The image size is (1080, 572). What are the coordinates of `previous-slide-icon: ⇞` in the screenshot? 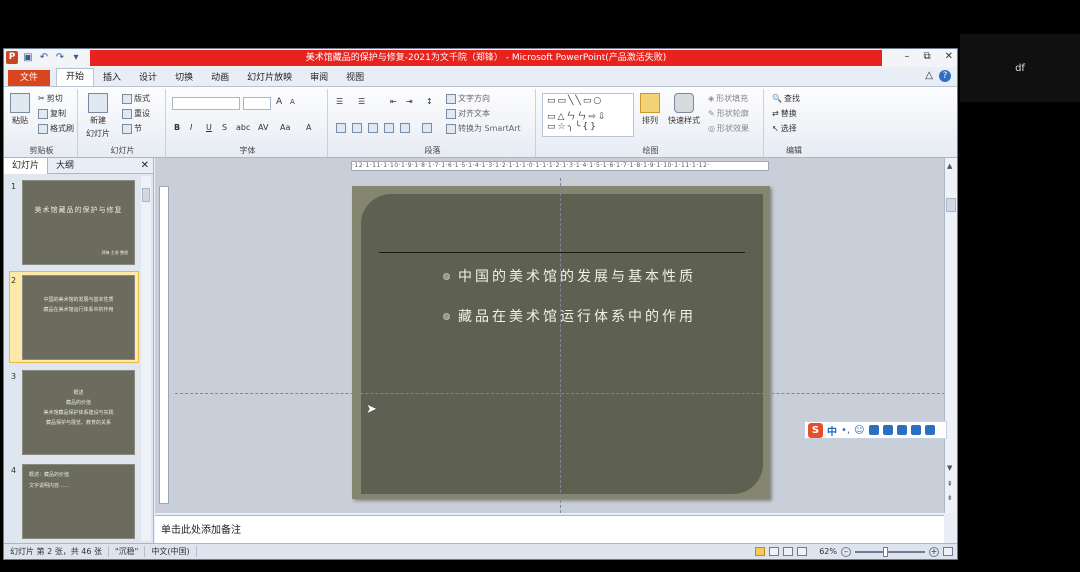 It's located at (950, 484).